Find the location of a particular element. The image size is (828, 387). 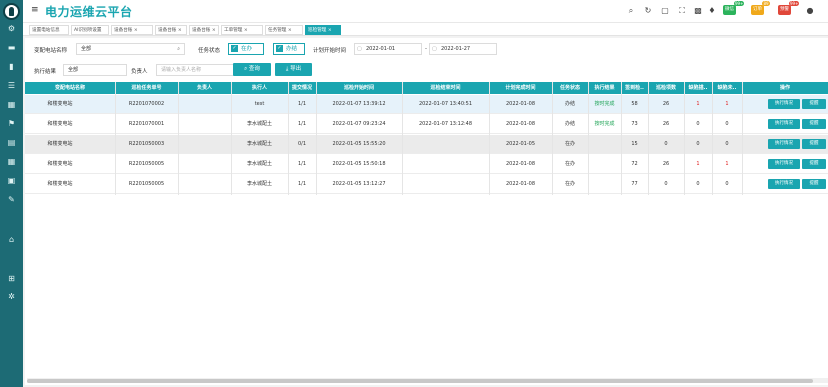

horizontal-scrollbar is located at coordinates (427, 380).